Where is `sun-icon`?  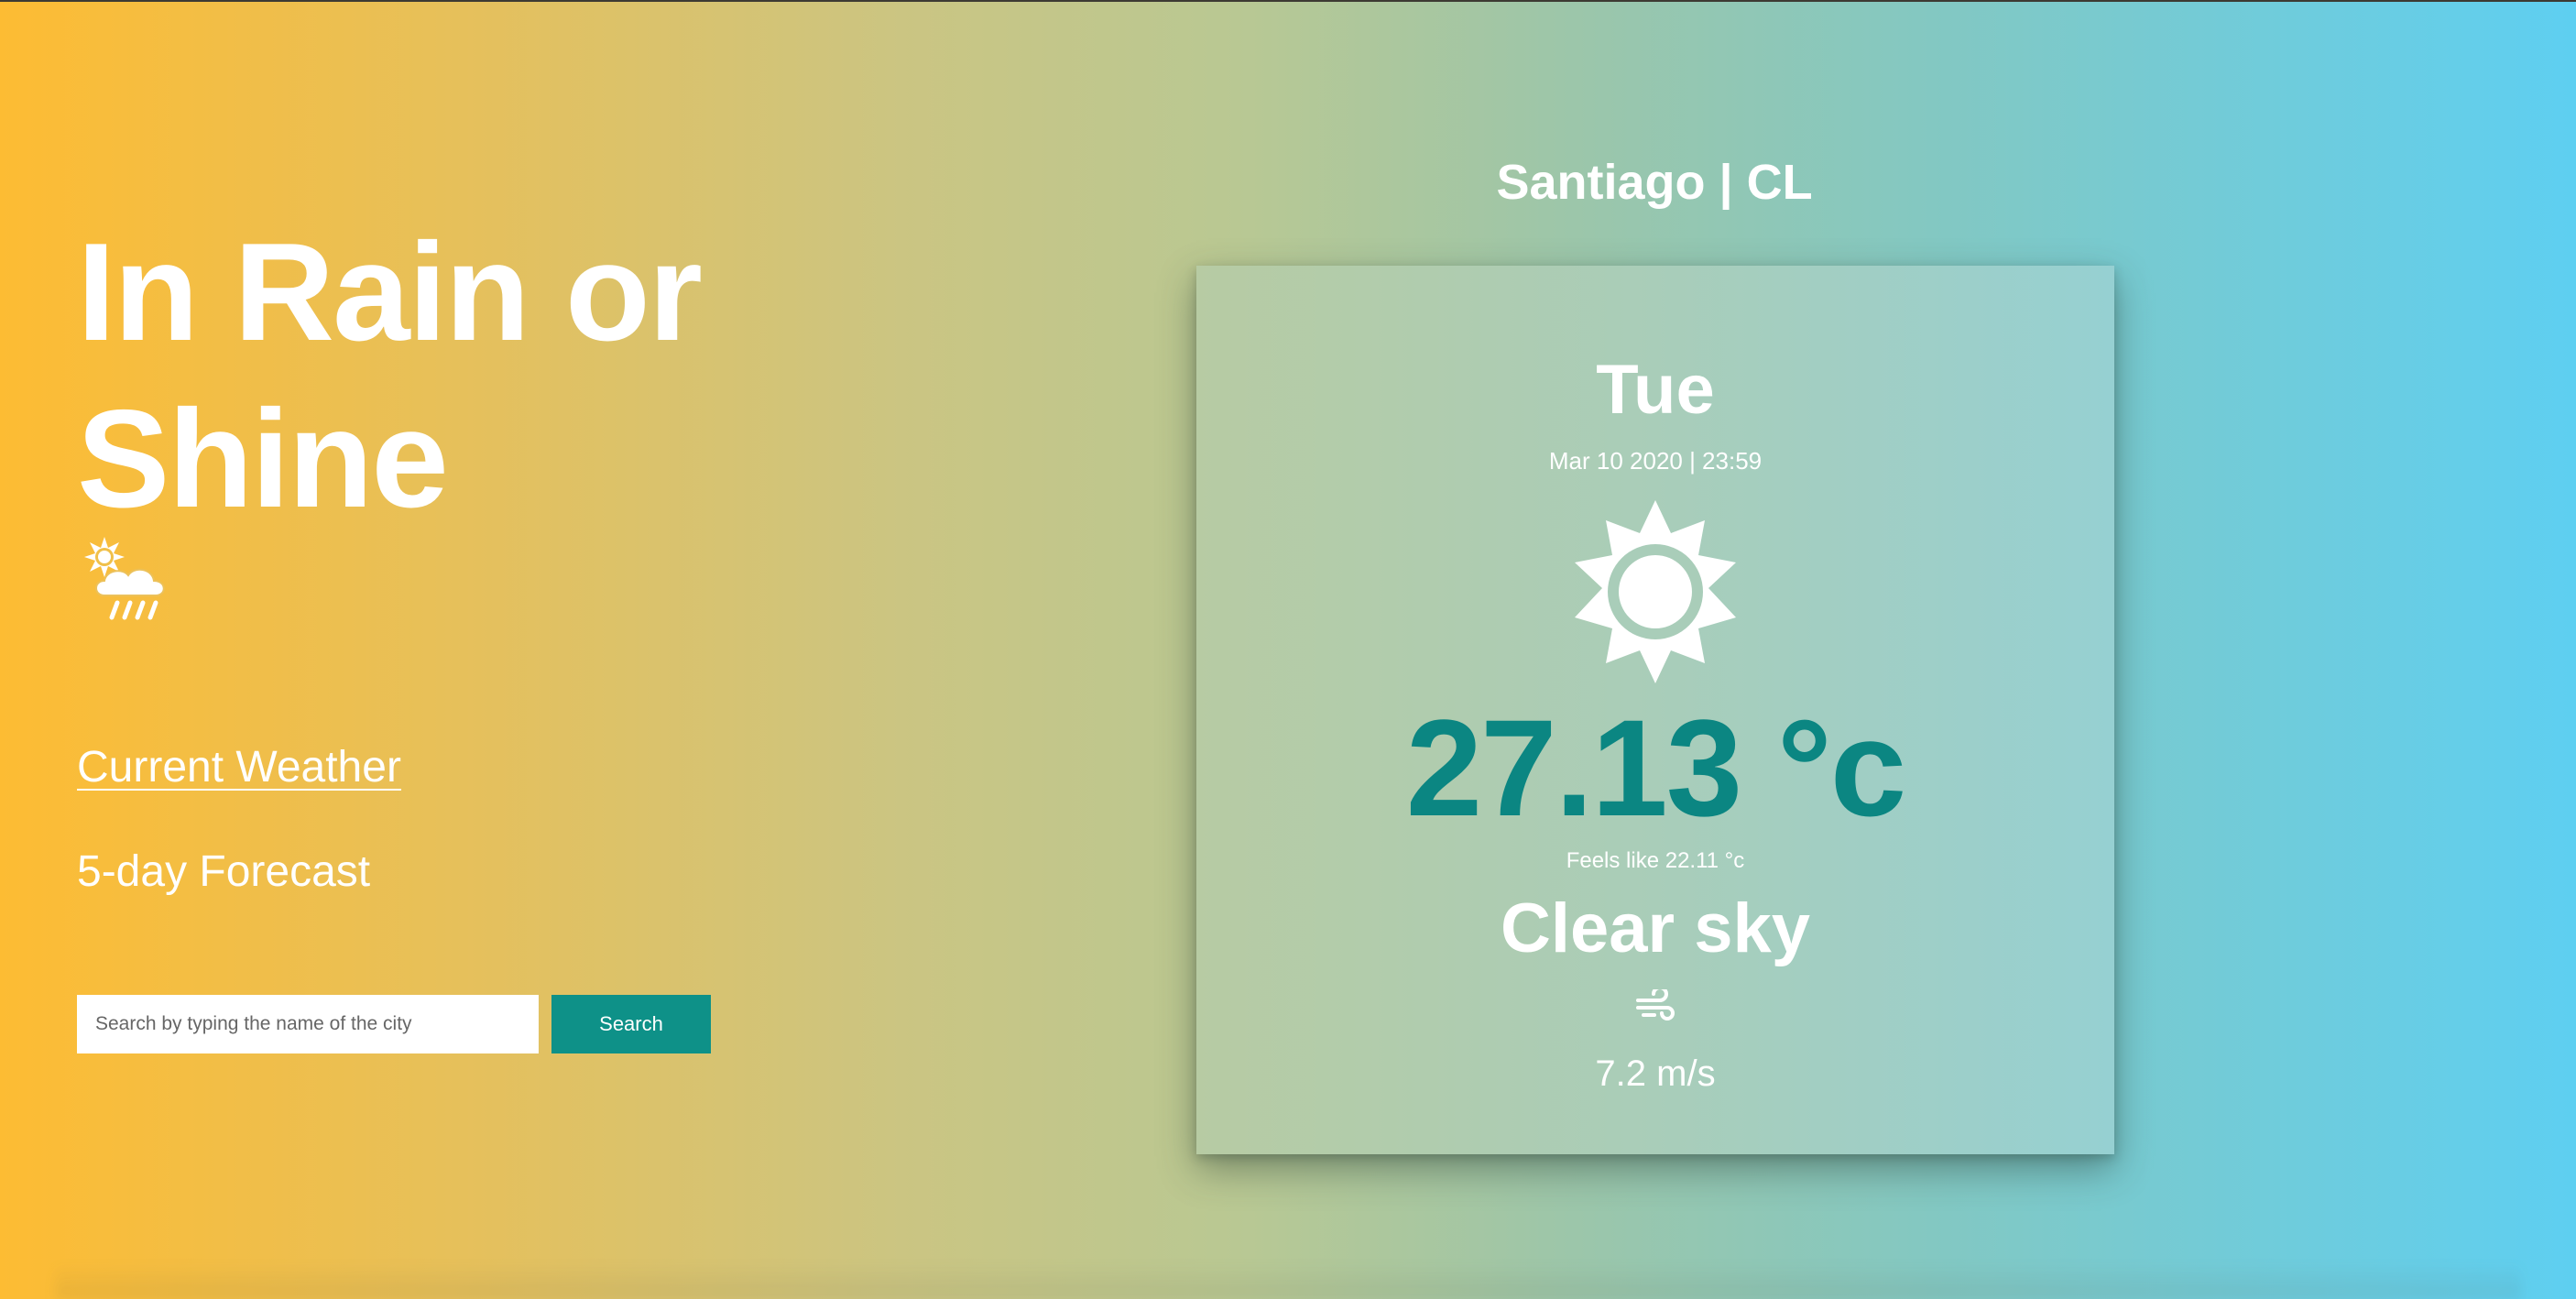 sun-icon is located at coordinates (1656, 592).